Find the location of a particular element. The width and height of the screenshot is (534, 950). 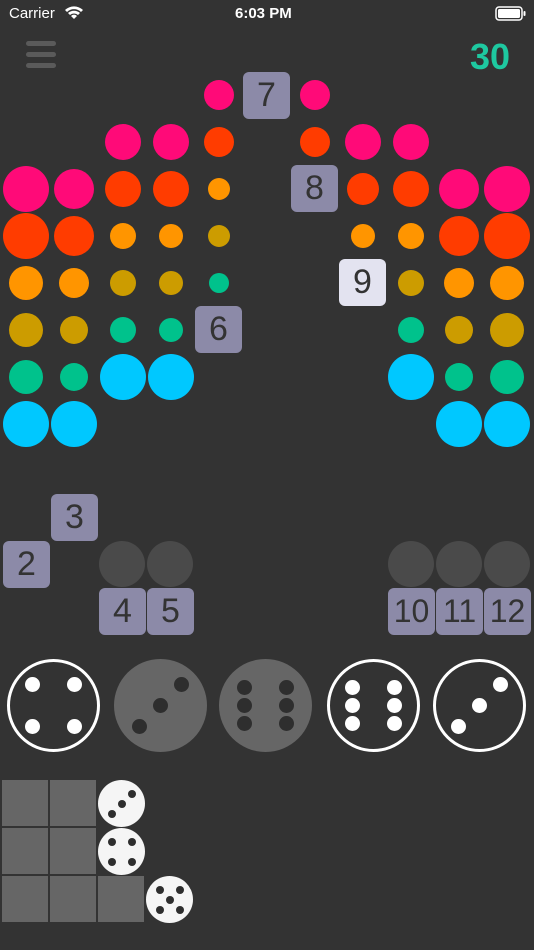

tile-5: 5 is located at coordinates (170, 611).